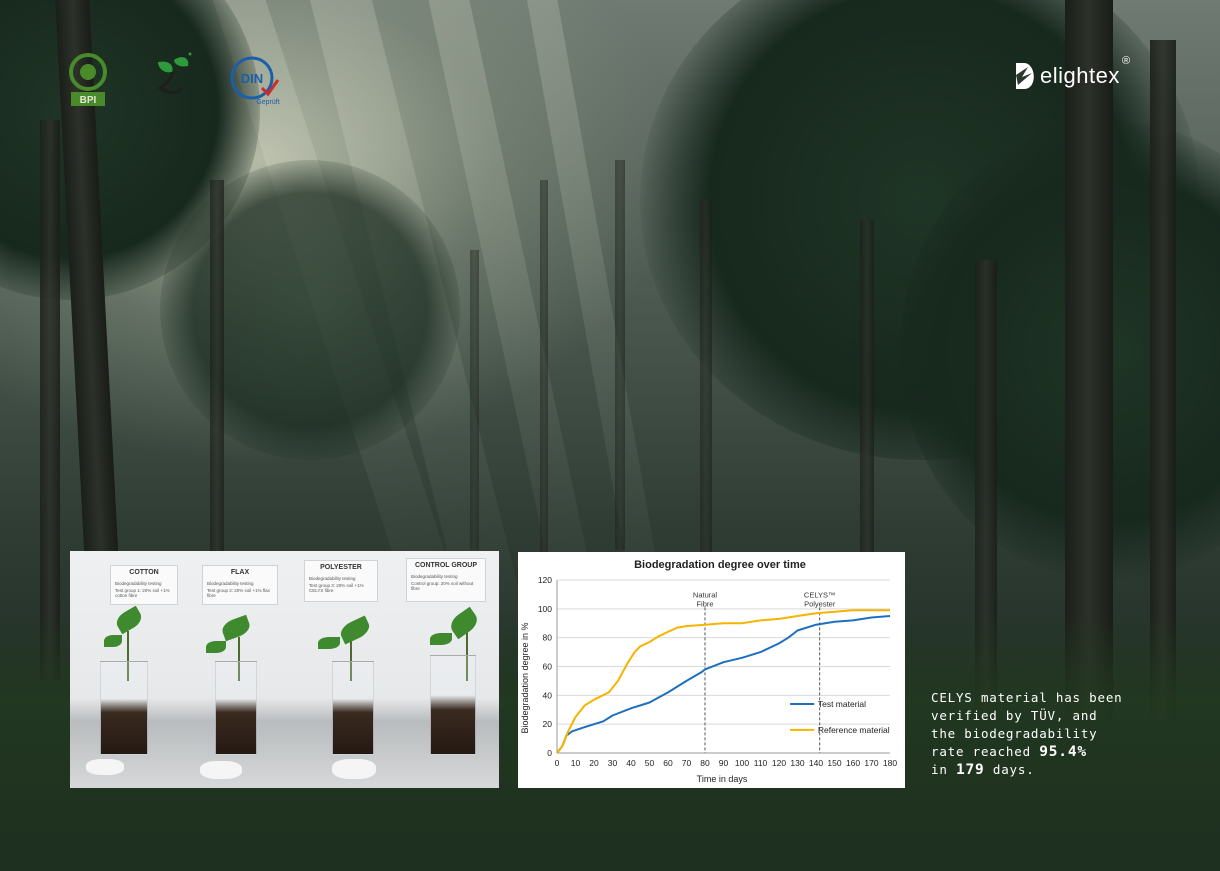 The height and width of the screenshot is (871, 1220). I want to click on annotation-label: Natural Fibre, so click(705, 599).